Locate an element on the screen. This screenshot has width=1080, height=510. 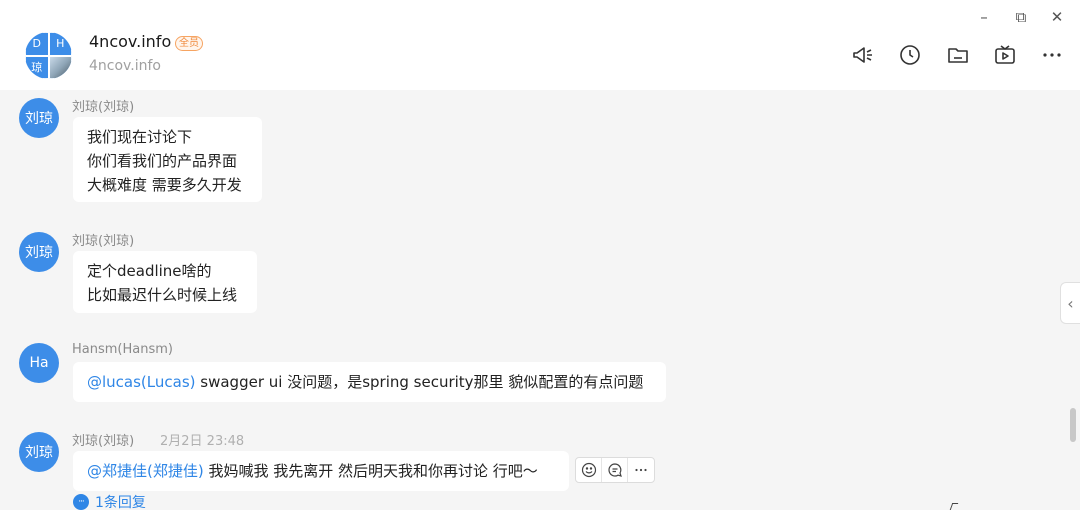
message-timestamp: 2月2日 23:48 is located at coordinates (202, 441).